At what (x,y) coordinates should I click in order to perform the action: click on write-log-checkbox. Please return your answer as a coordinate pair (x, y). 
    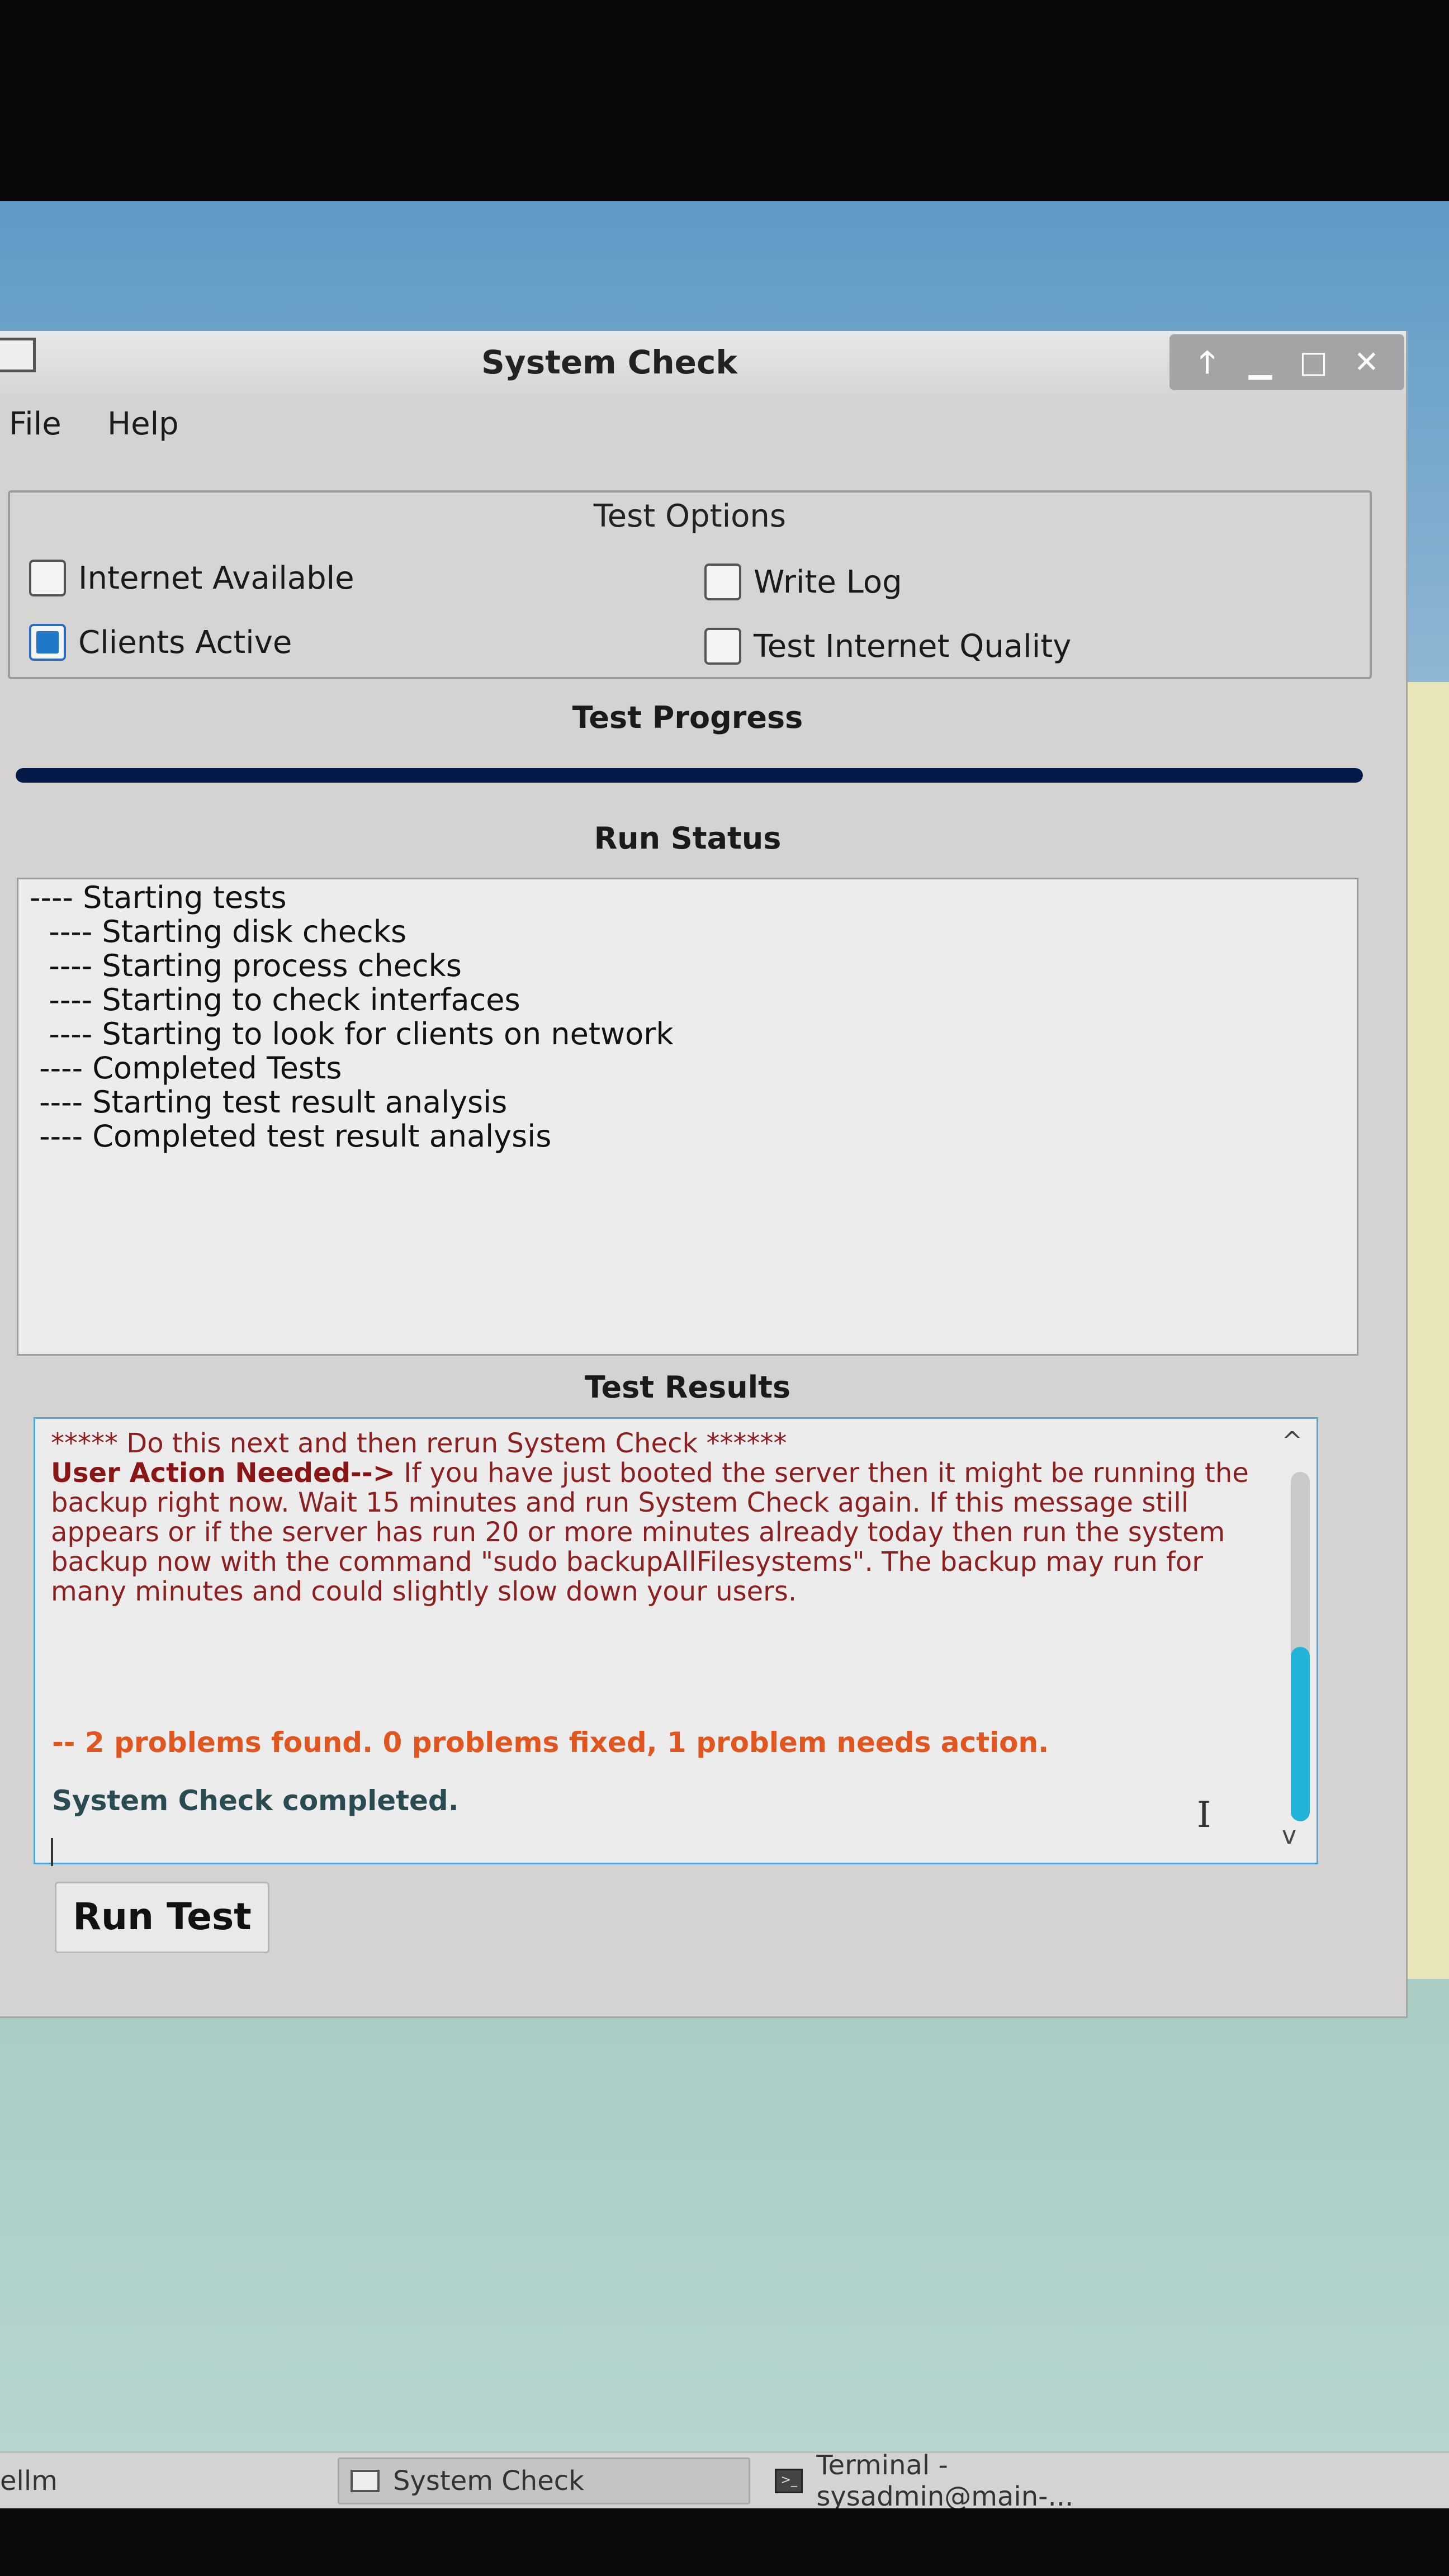
    Looking at the image, I should click on (722, 582).